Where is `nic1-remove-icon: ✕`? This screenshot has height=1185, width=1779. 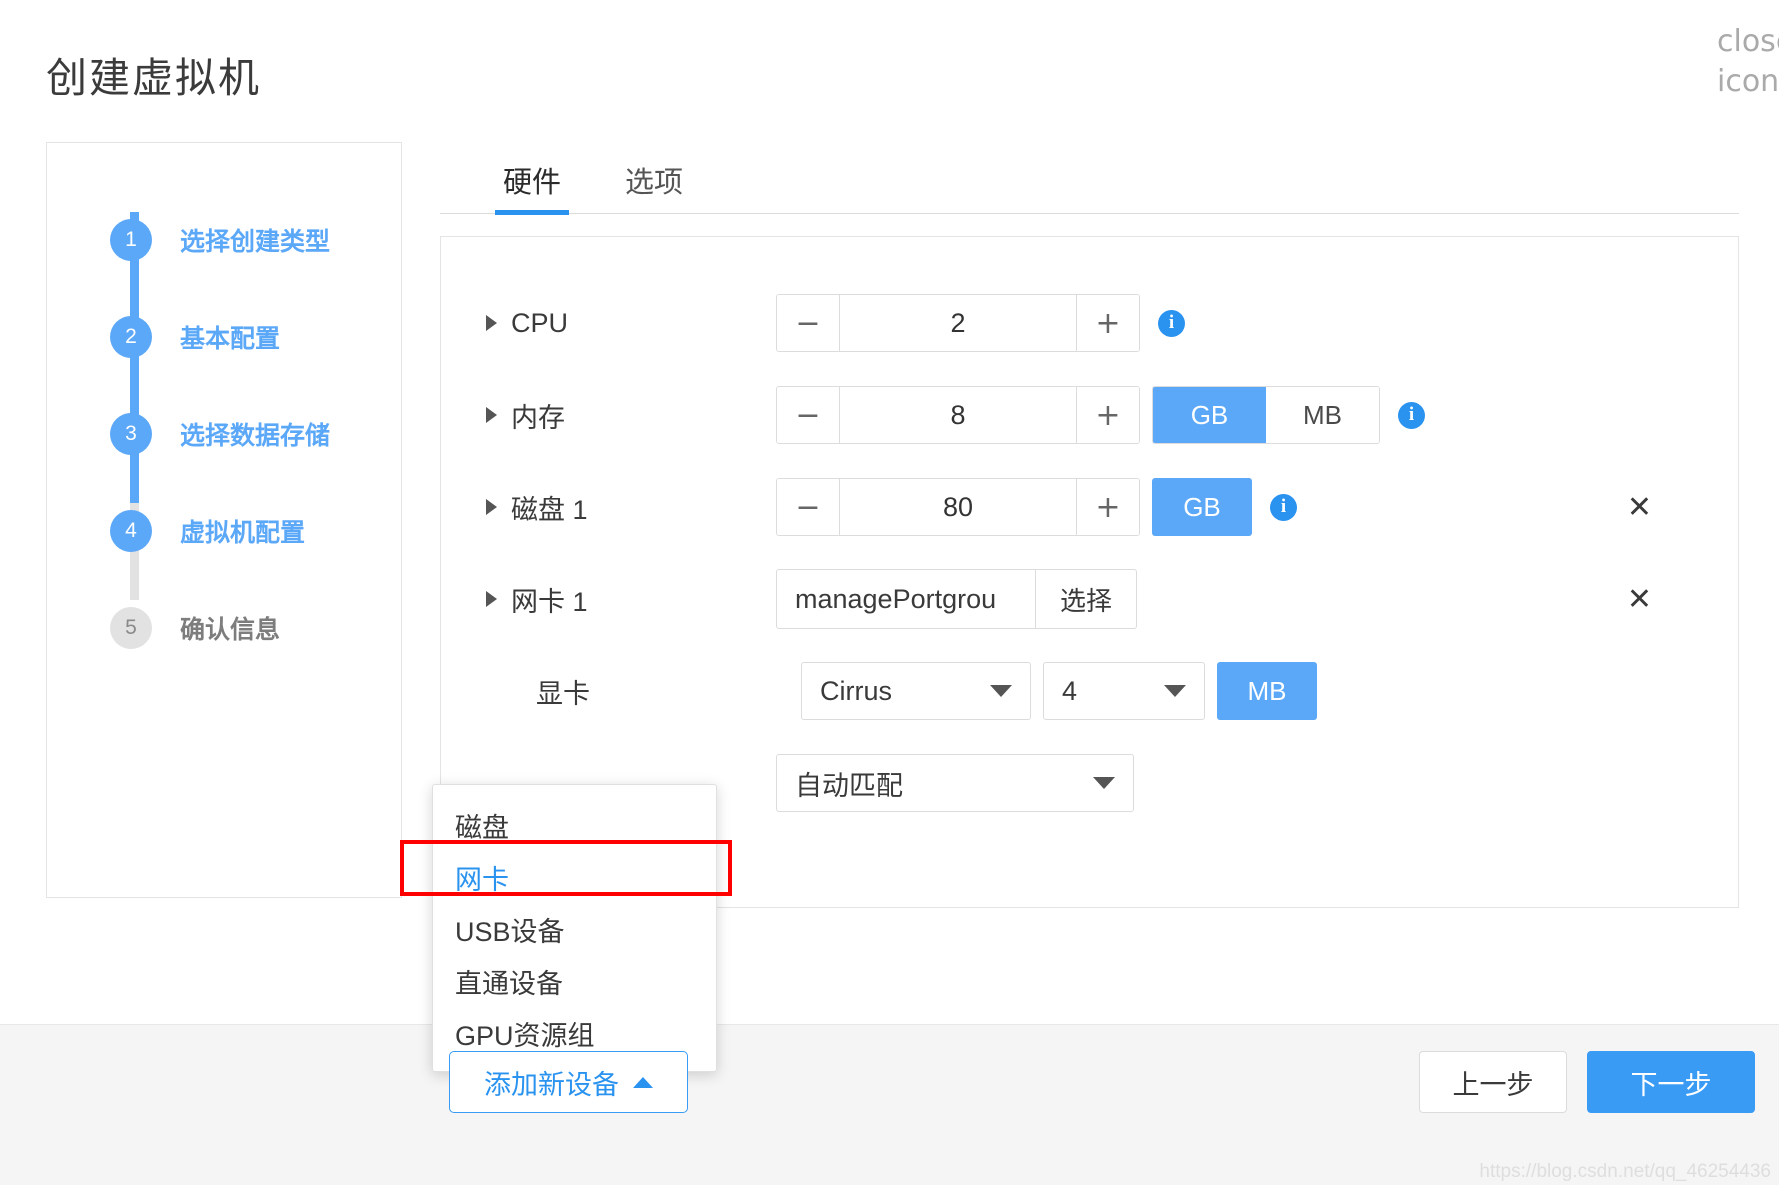
nic1-remove-icon: ✕ is located at coordinates (1639, 599).